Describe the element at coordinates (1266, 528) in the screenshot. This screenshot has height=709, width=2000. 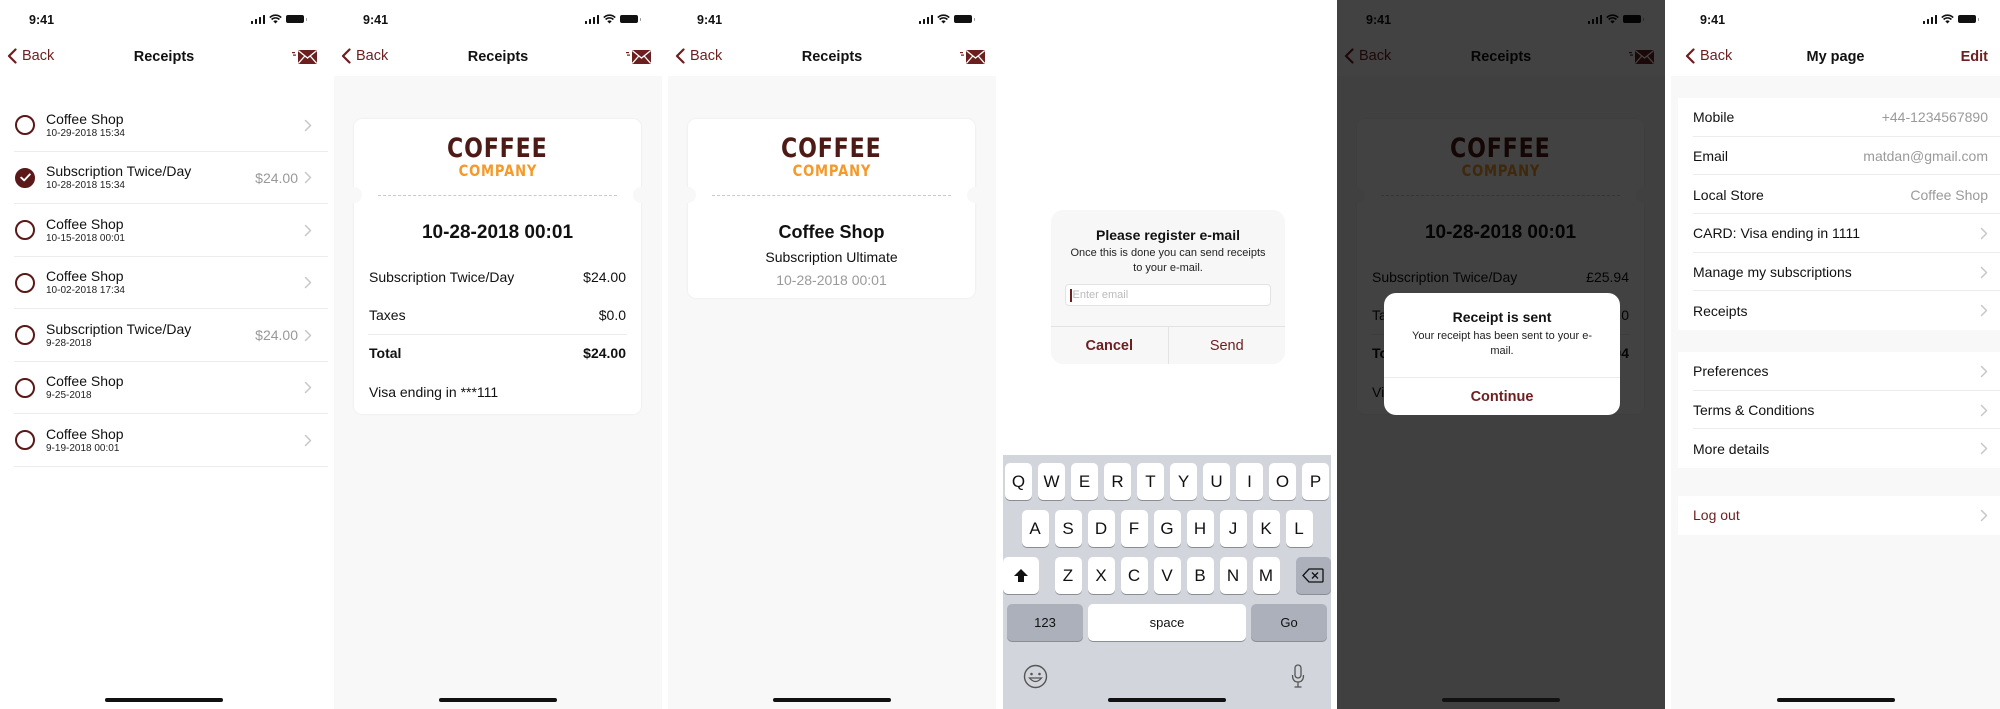
I see `key-k: K` at that location.